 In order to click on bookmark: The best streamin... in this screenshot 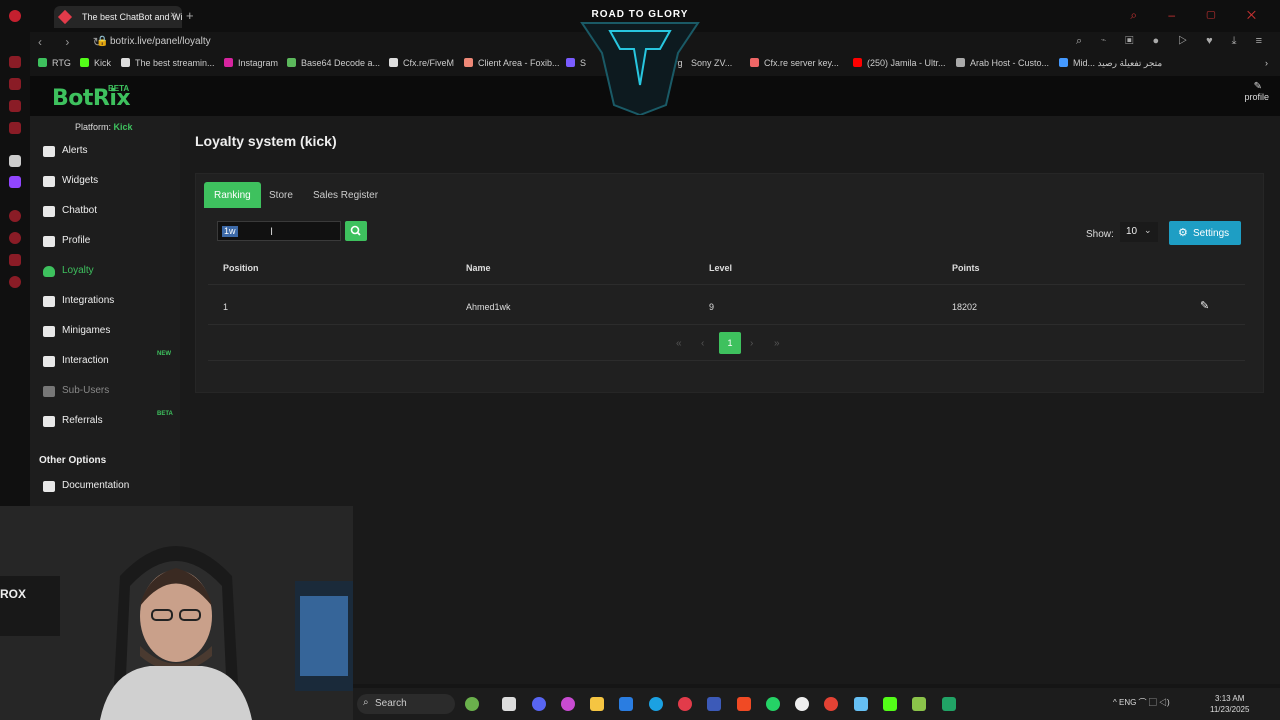, I will do `click(168, 63)`.